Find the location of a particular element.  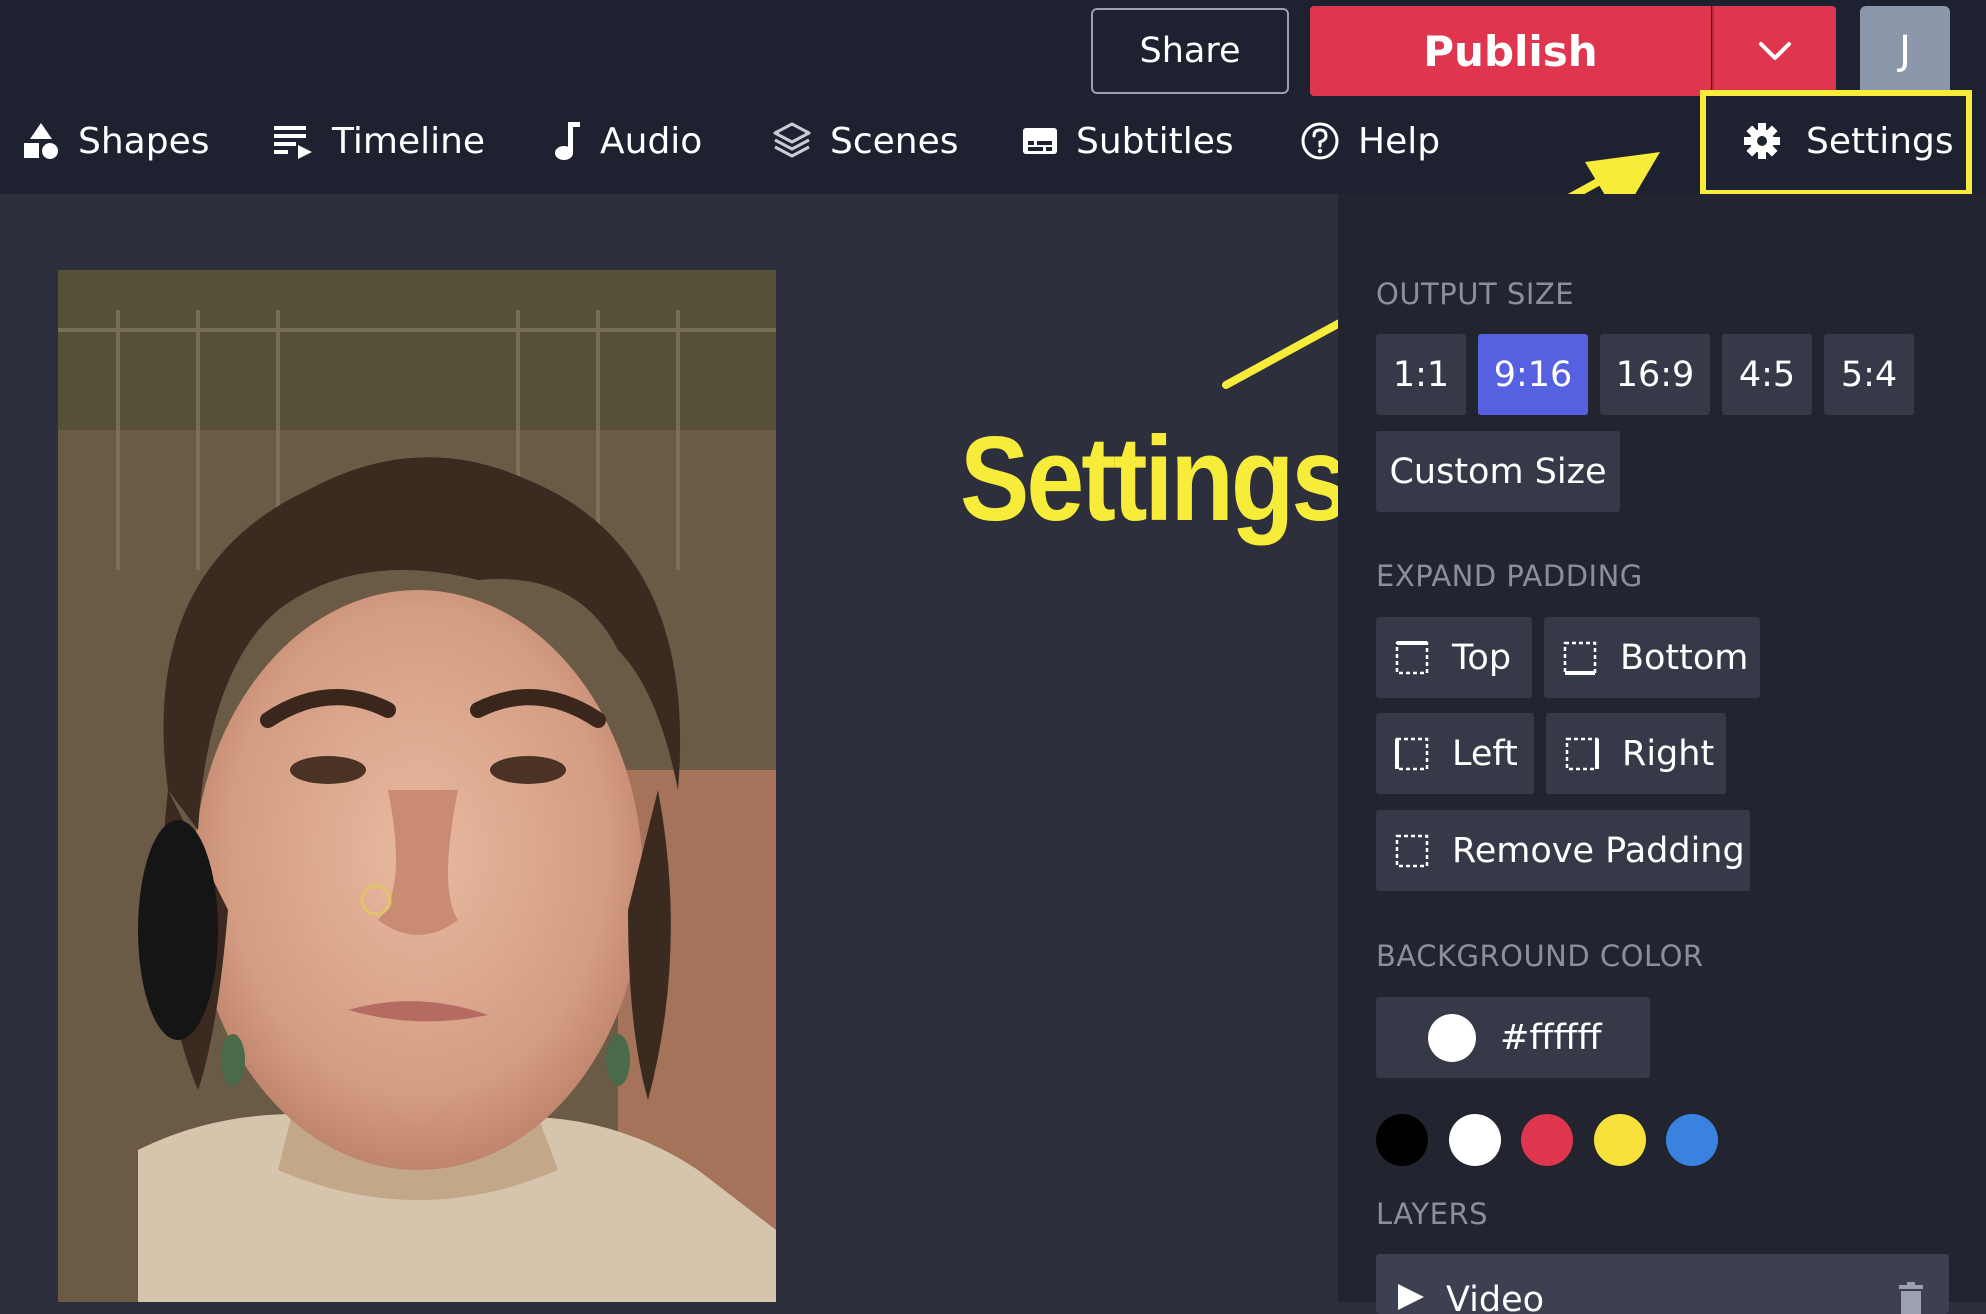

chevron-down-icon is located at coordinates (1775, 51).